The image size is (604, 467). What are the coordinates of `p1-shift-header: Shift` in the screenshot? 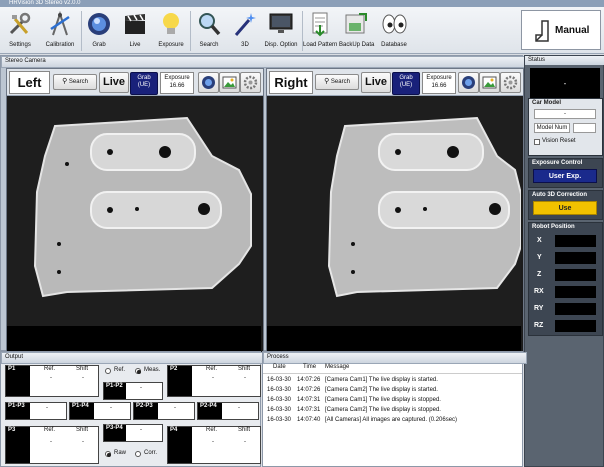 It's located at (82, 369).